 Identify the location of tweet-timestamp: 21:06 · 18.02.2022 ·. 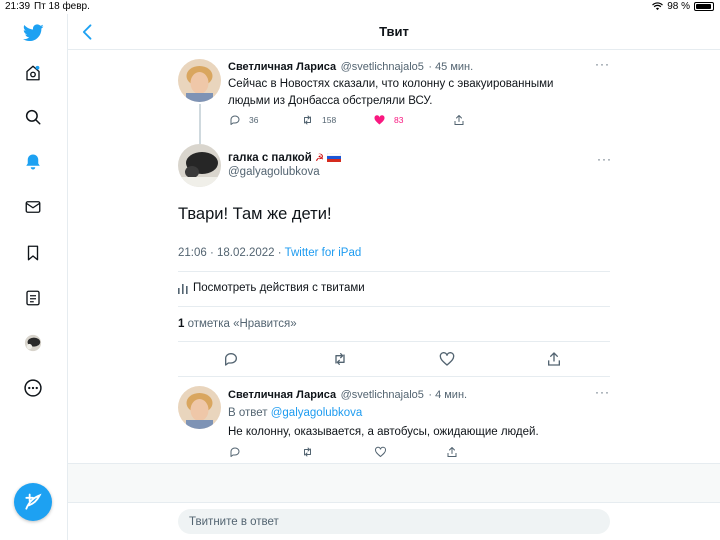
(231, 253).